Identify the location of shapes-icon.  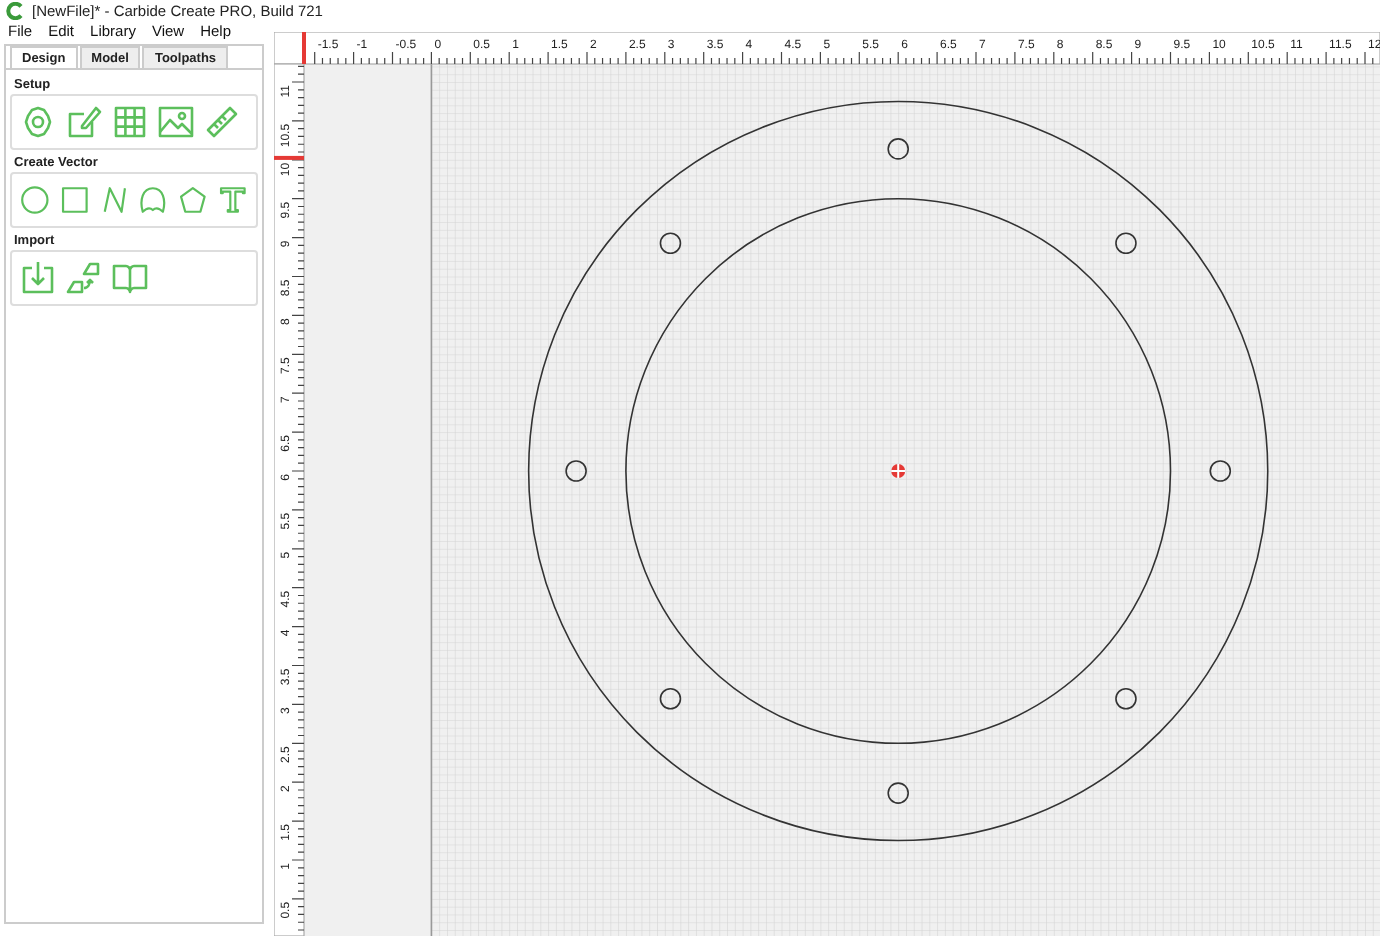
(84, 278).